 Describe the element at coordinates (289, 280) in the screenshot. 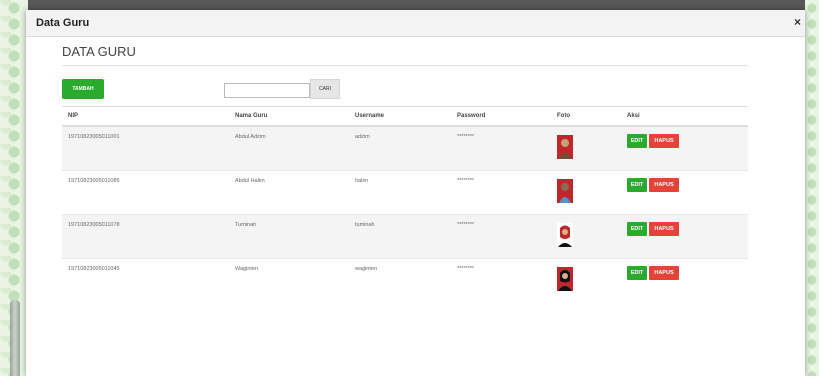

I see `cell-nama: Waginten` at that location.